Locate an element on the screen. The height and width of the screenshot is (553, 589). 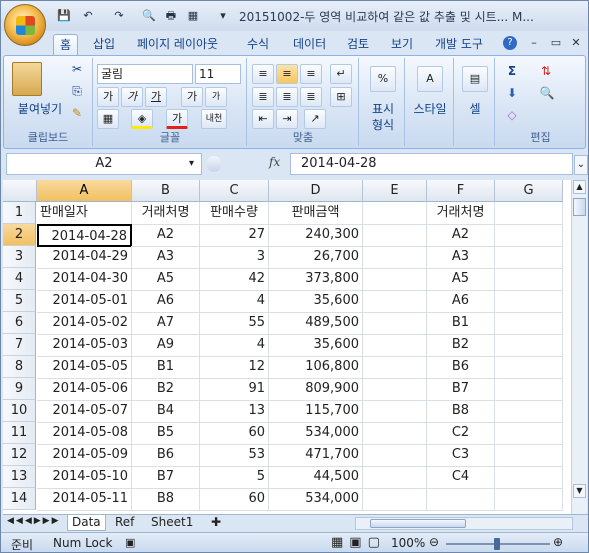
sheet-tab-sheet1: Sheet1 is located at coordinates (172, 523).